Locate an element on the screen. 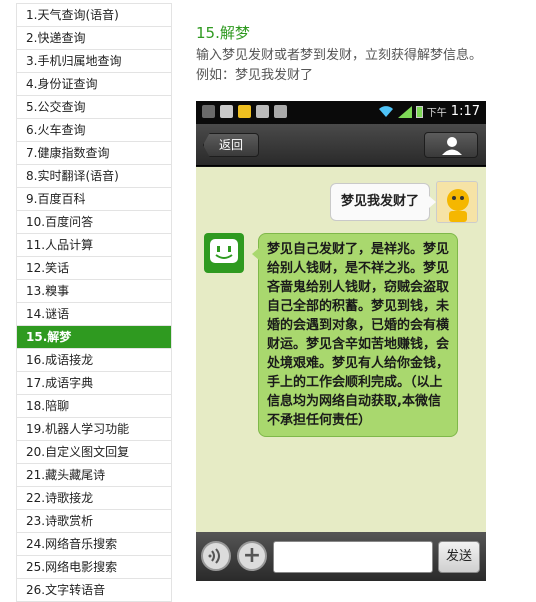  description-line: 输入梦见发财或者梦到发财，立刻获得解梦信息。 is located at coordinates (339, 55).